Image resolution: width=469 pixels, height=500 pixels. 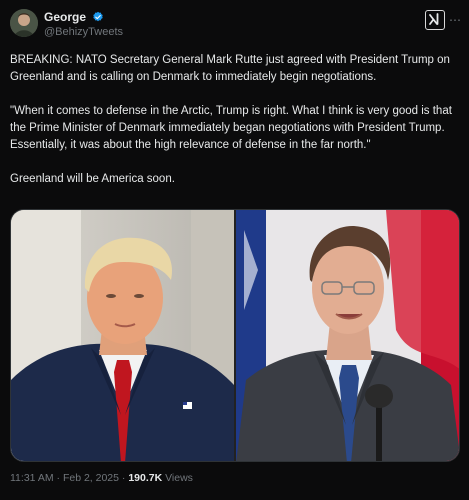 I want to click on grok-button, so click(x=435, y=20).